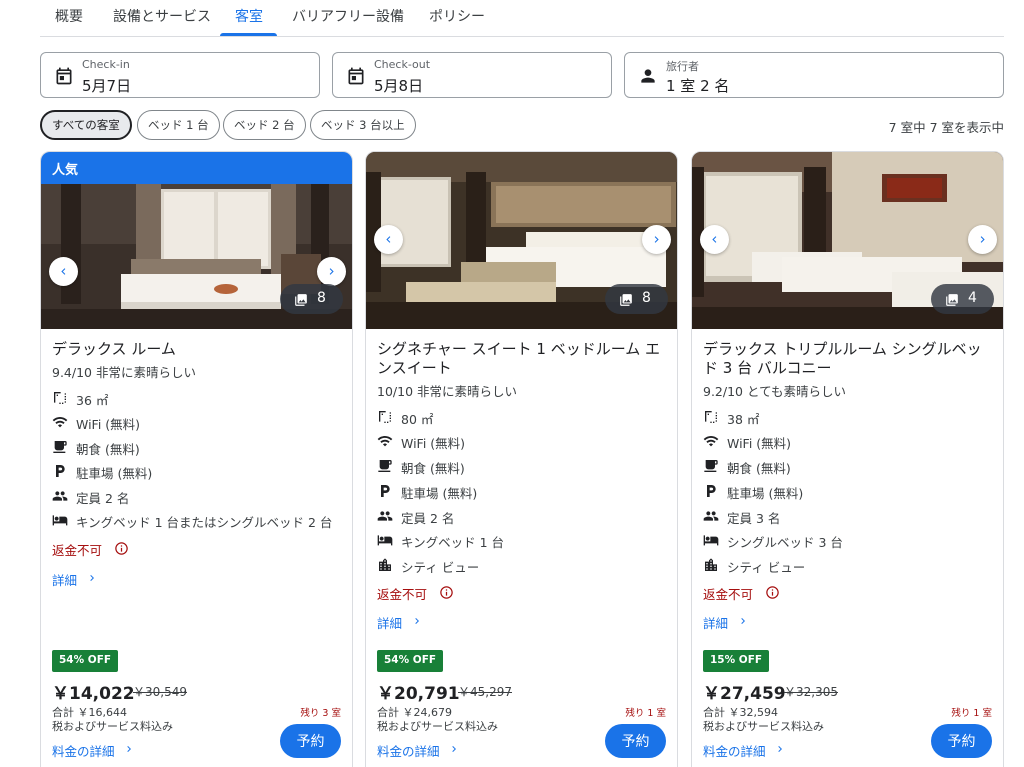 The width and height of the screenshot is (1024, 767). What do you see at coordinates (180, 75) in the screenshot?
I see `checkin-field: Check-in 5月7日` at bounding box center [180, 75].